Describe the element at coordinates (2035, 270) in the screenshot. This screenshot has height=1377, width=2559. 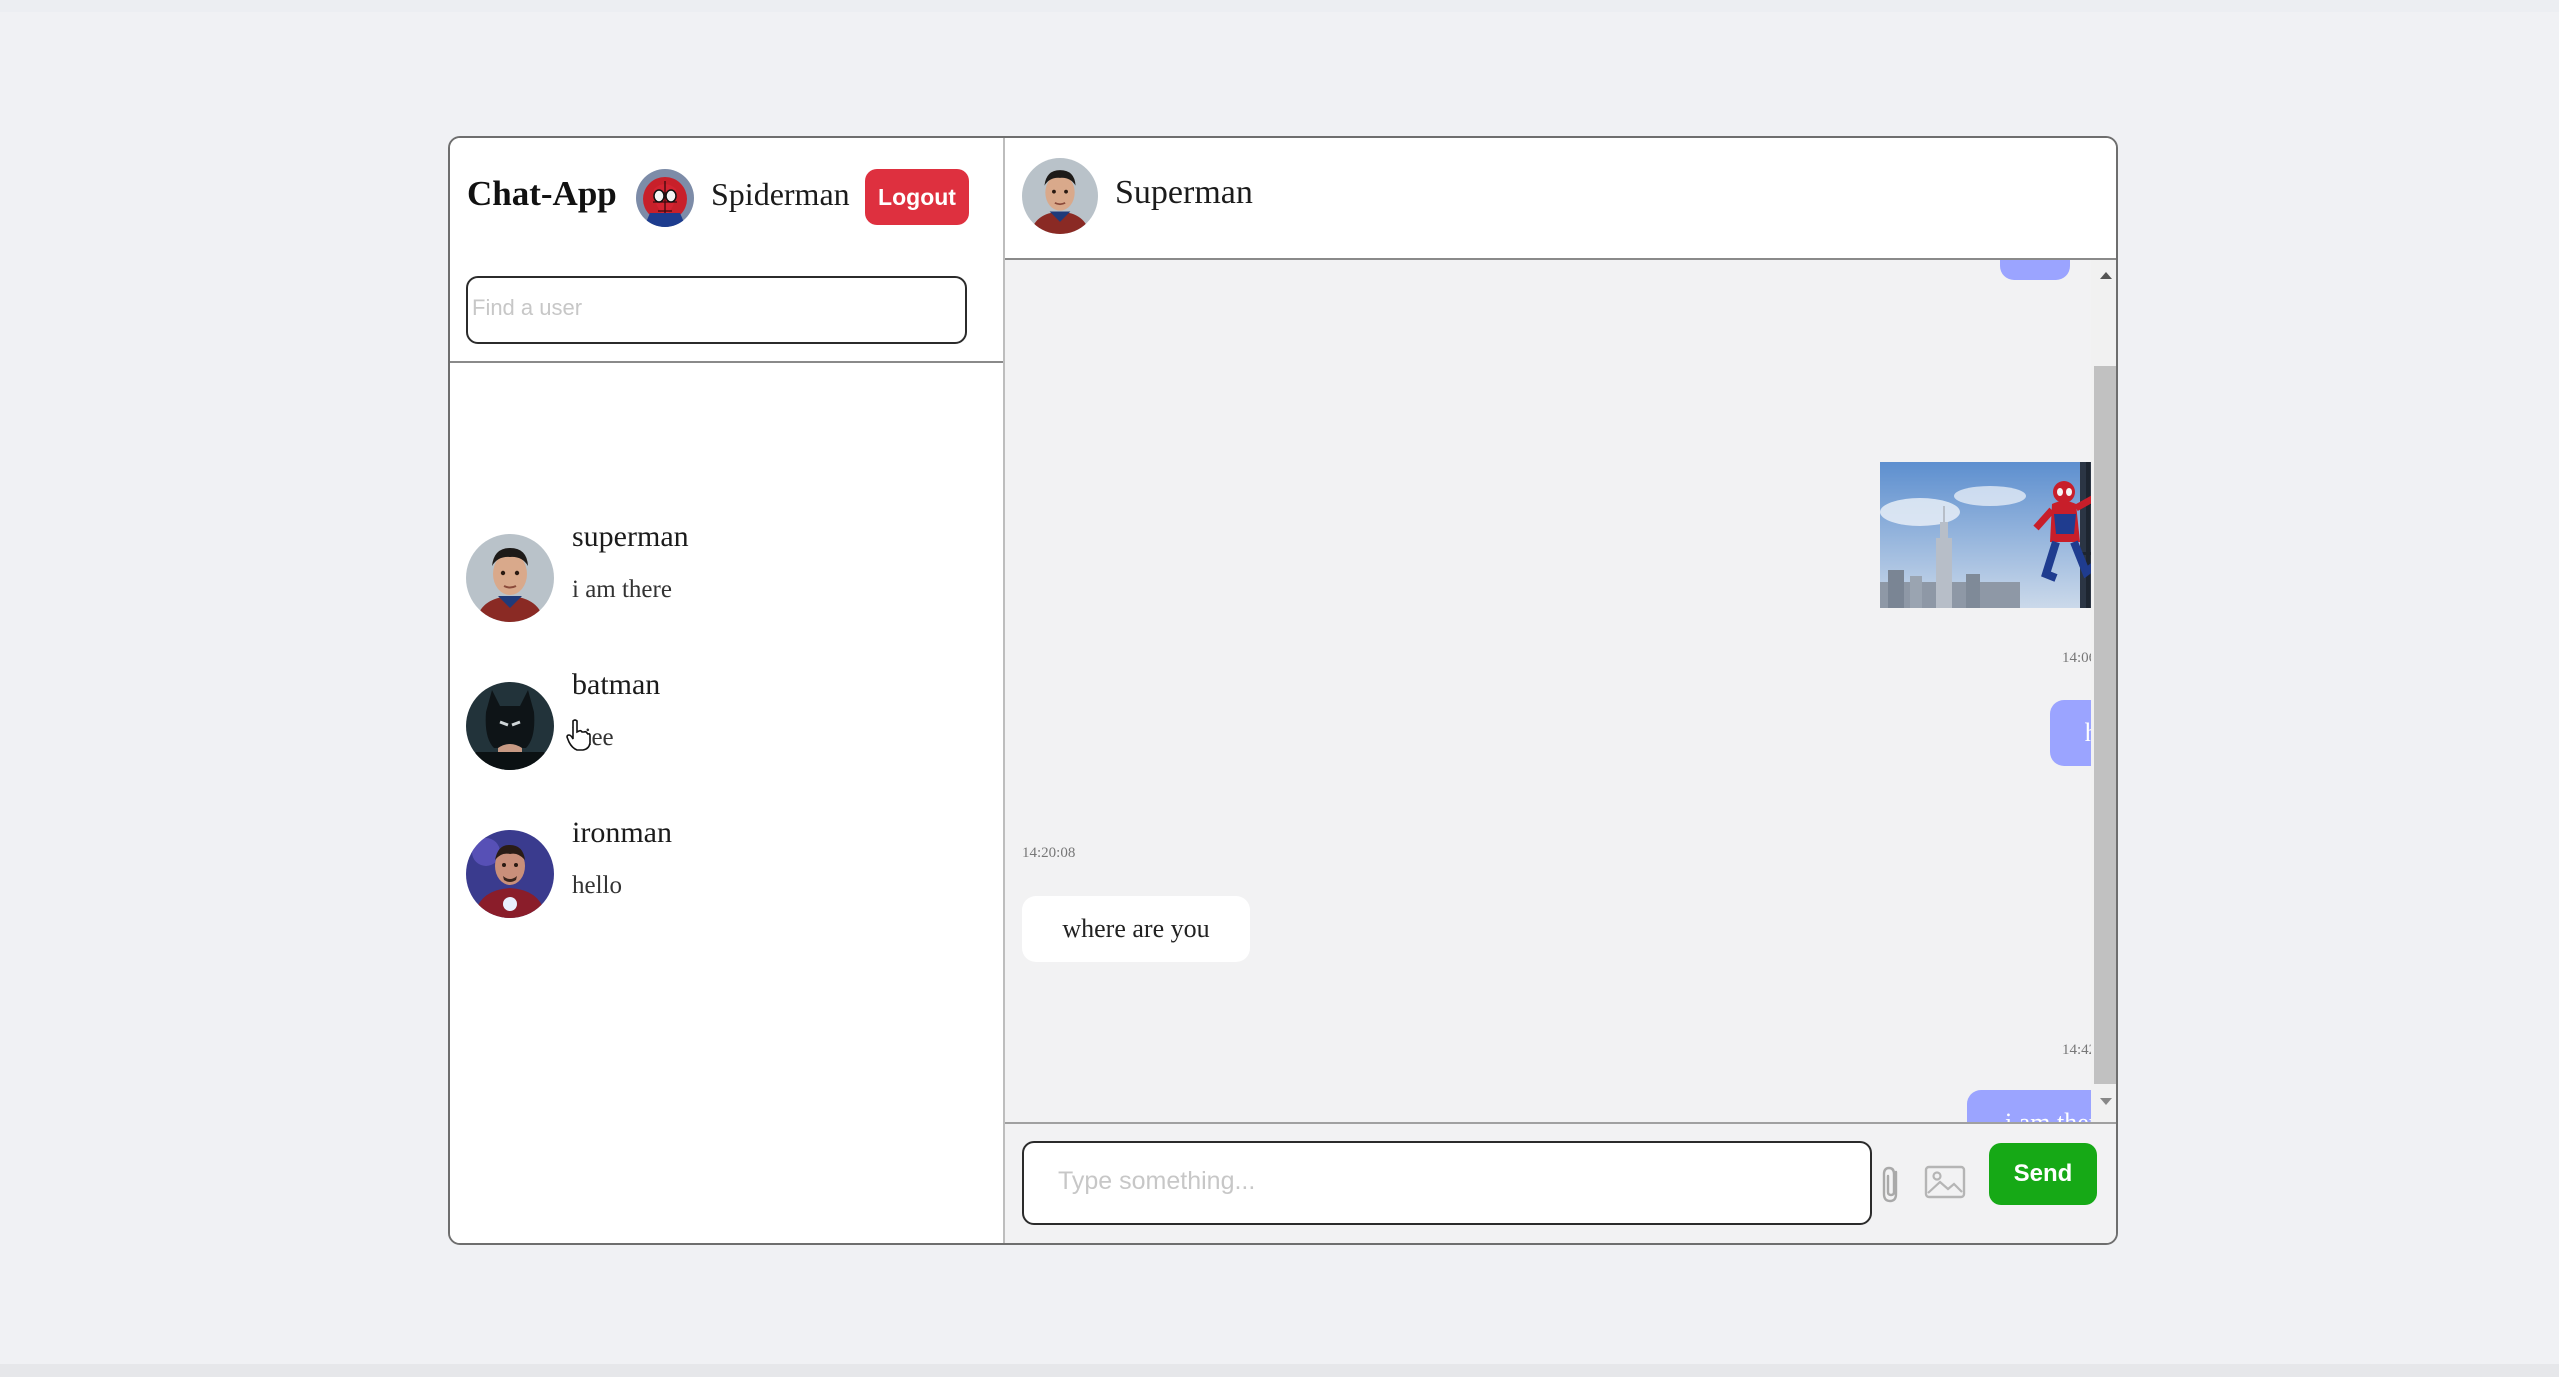
I see `previous-message-bubble` at that location.